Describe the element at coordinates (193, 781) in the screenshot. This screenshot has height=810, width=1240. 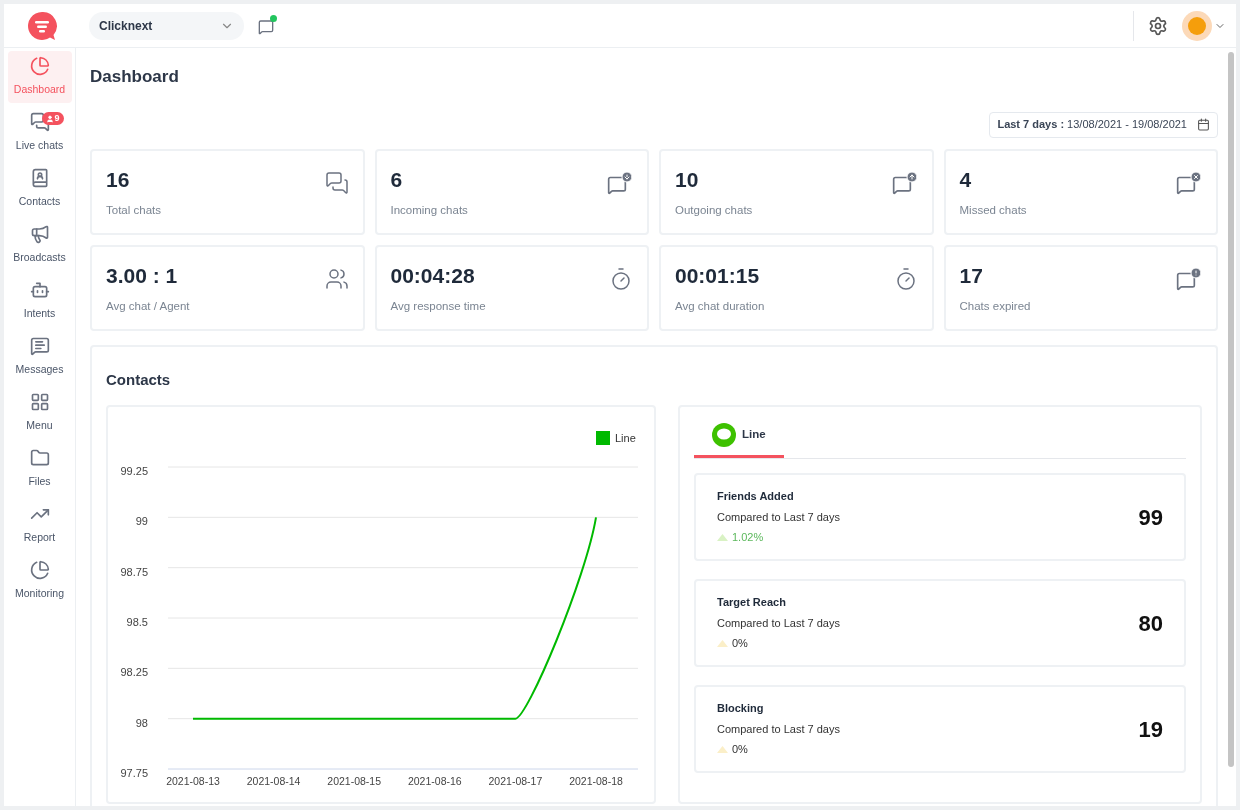
I see `axis-label: 2021-08-13` at that location.